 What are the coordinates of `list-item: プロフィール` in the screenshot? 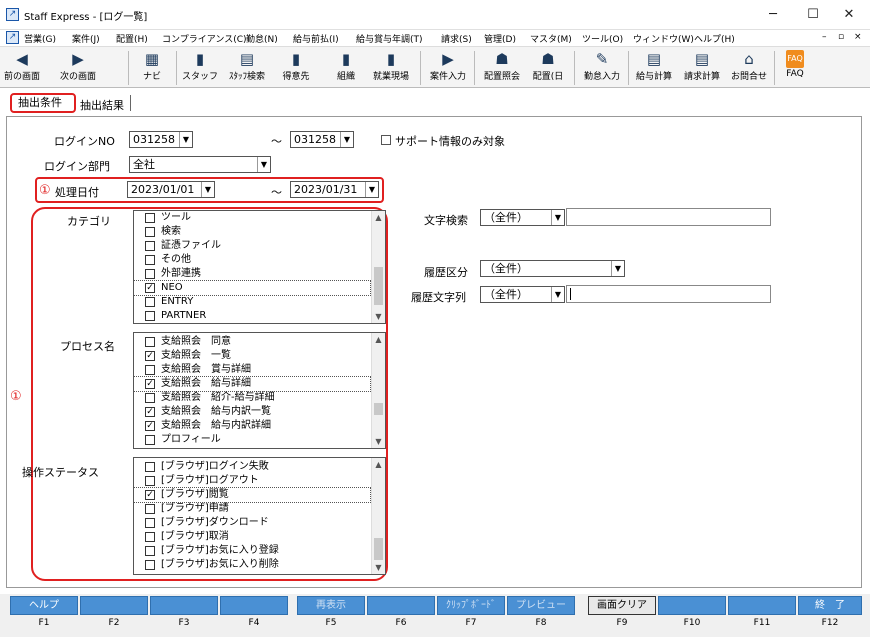 It's located at (252, 440).